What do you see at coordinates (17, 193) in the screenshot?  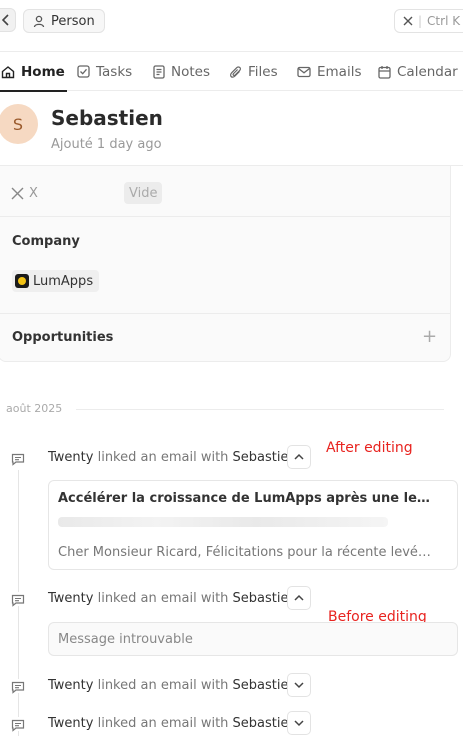 I see `x-logo-icon` at bounding box center [17, 193].